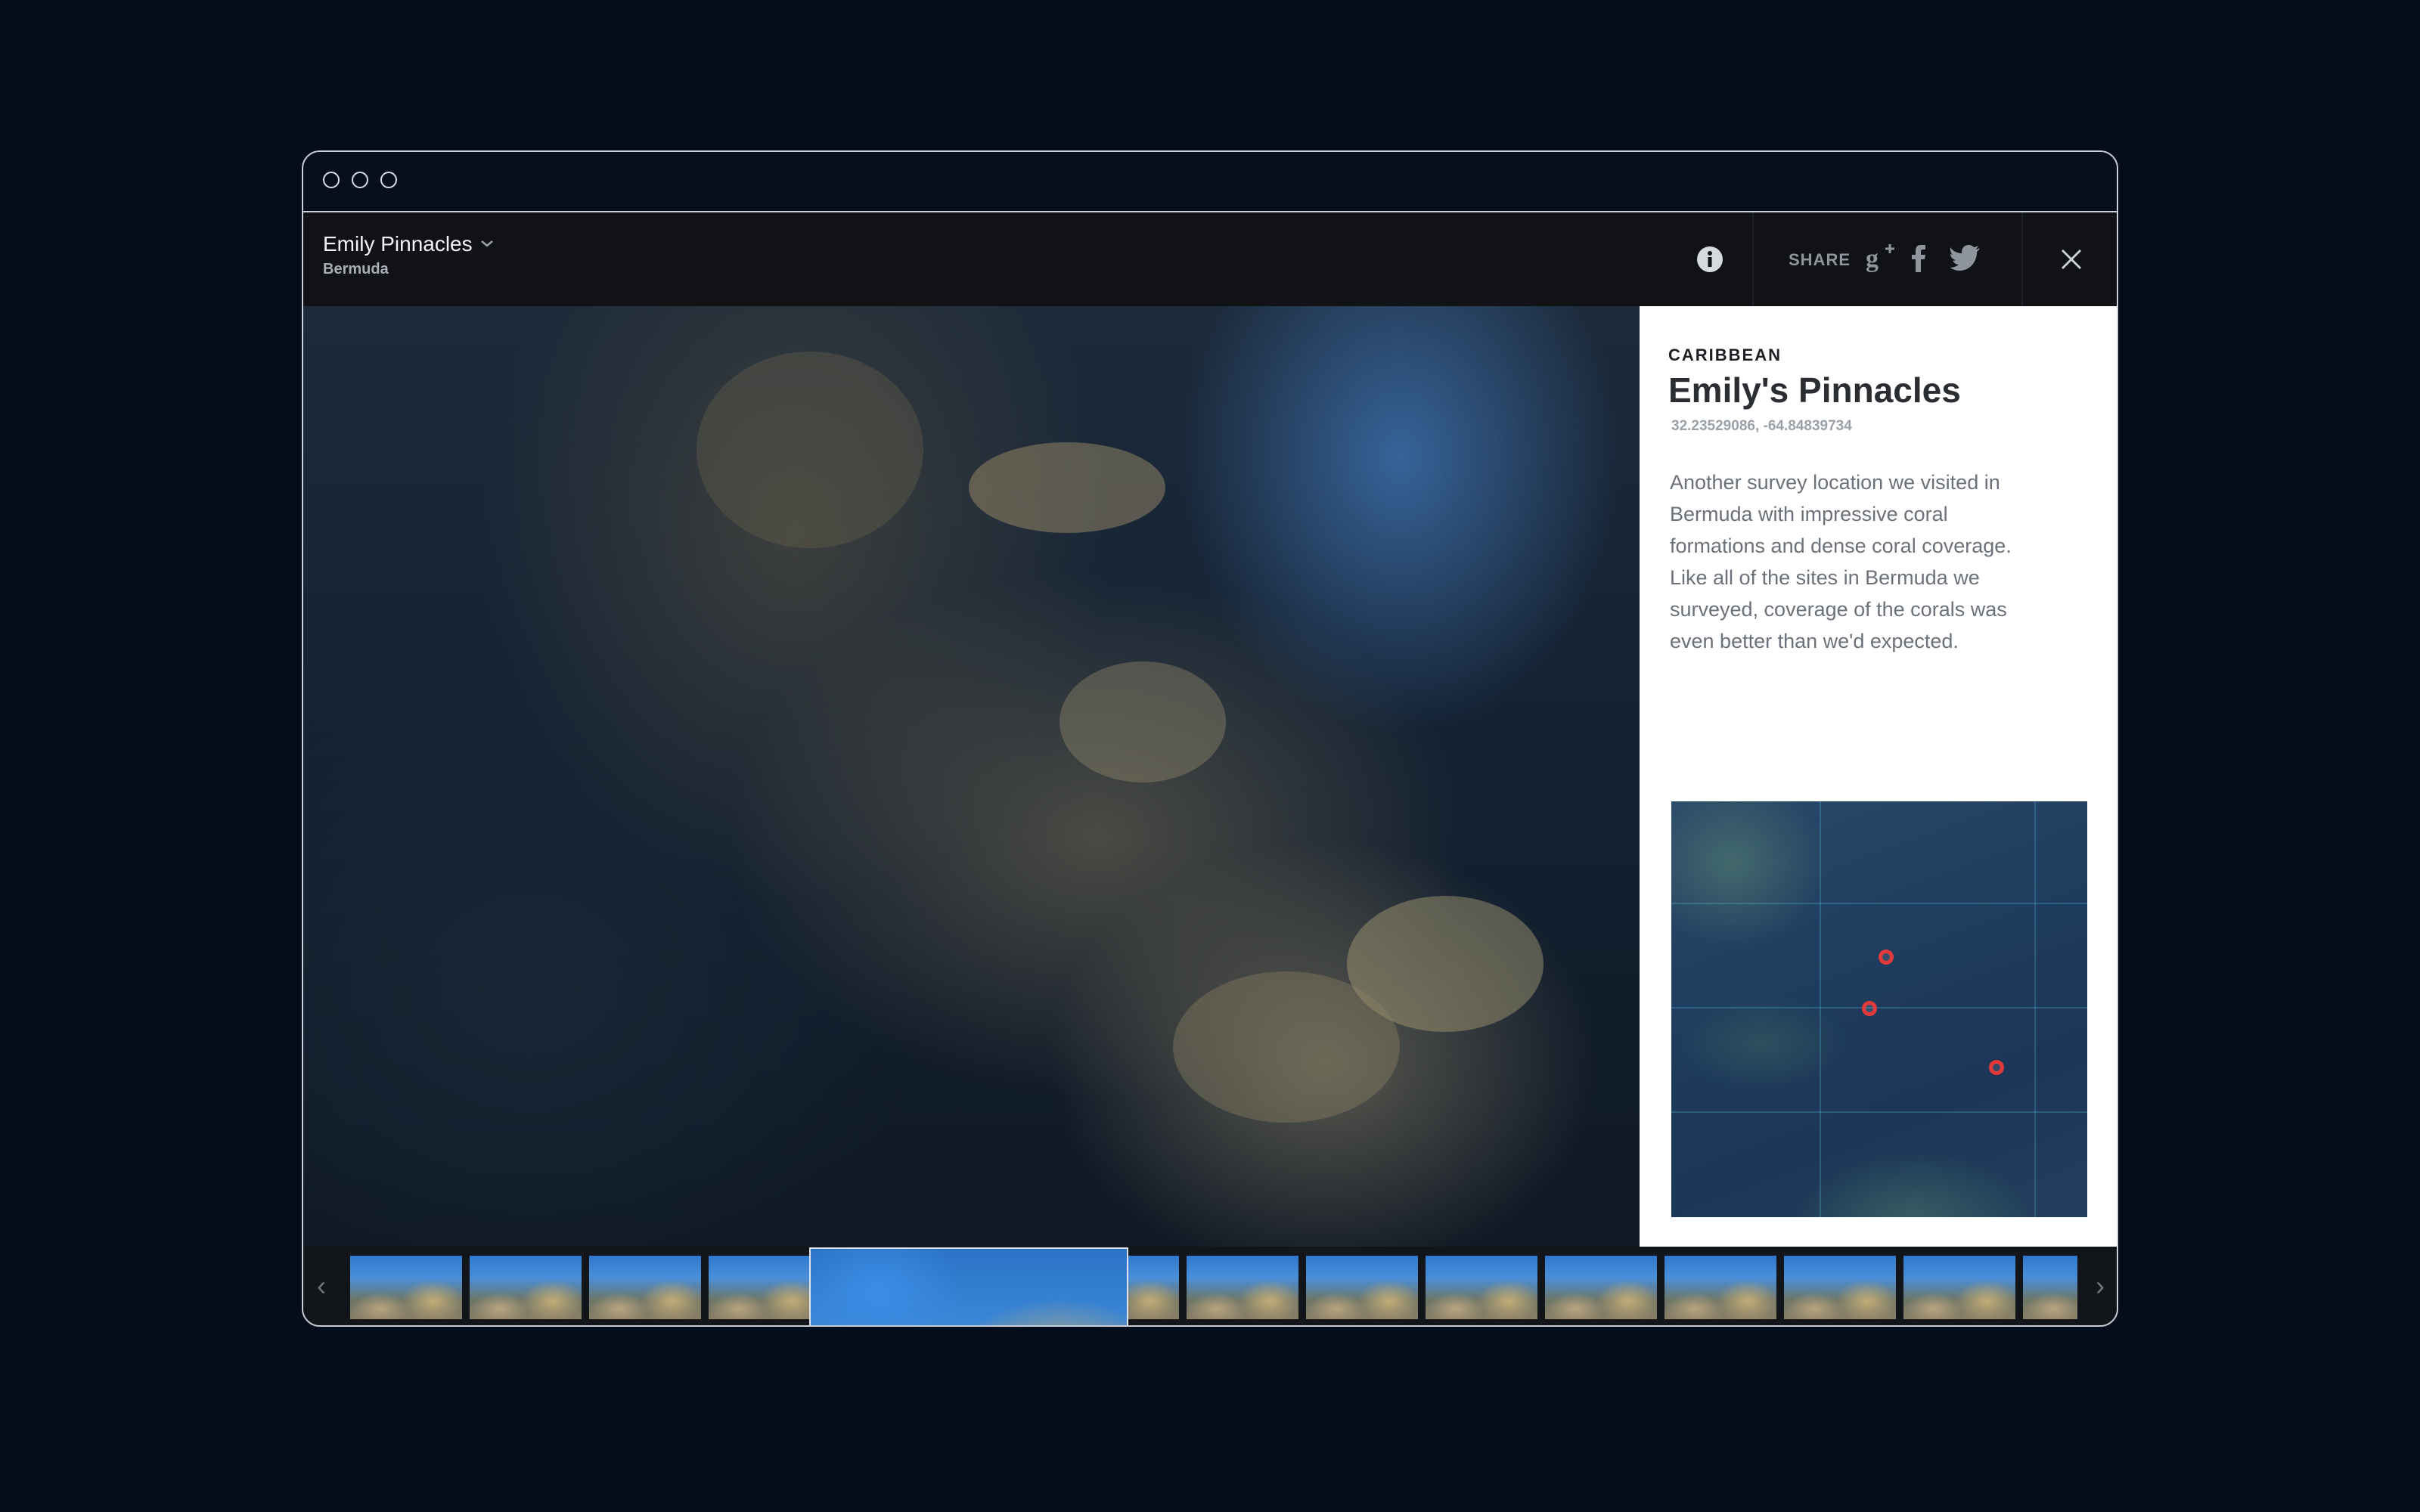 Image resolution: width=2420 pixels, height=1512 pixels. Describe the element at coordinates (487, 243) in the screenshot. I see `chevron-down-icon` at that location.